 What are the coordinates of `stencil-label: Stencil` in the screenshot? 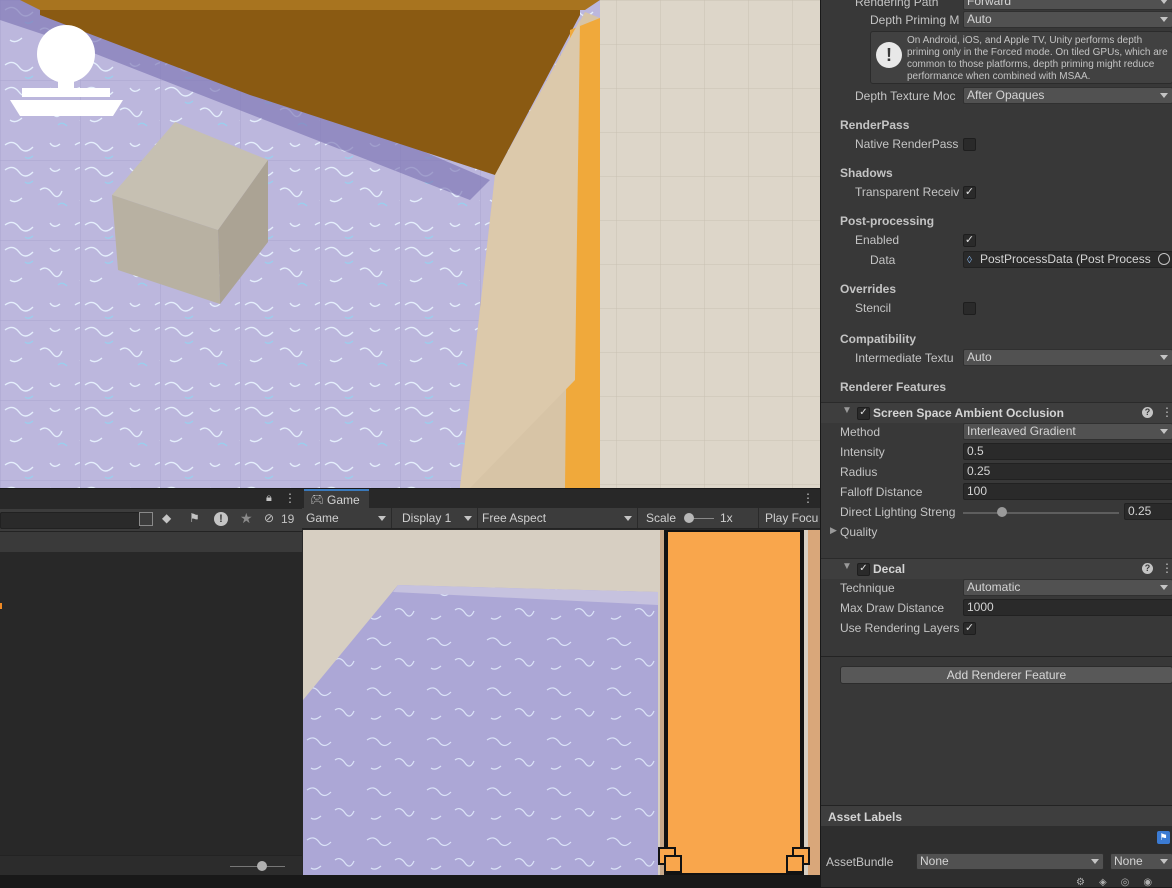 It's located at (873, 308).